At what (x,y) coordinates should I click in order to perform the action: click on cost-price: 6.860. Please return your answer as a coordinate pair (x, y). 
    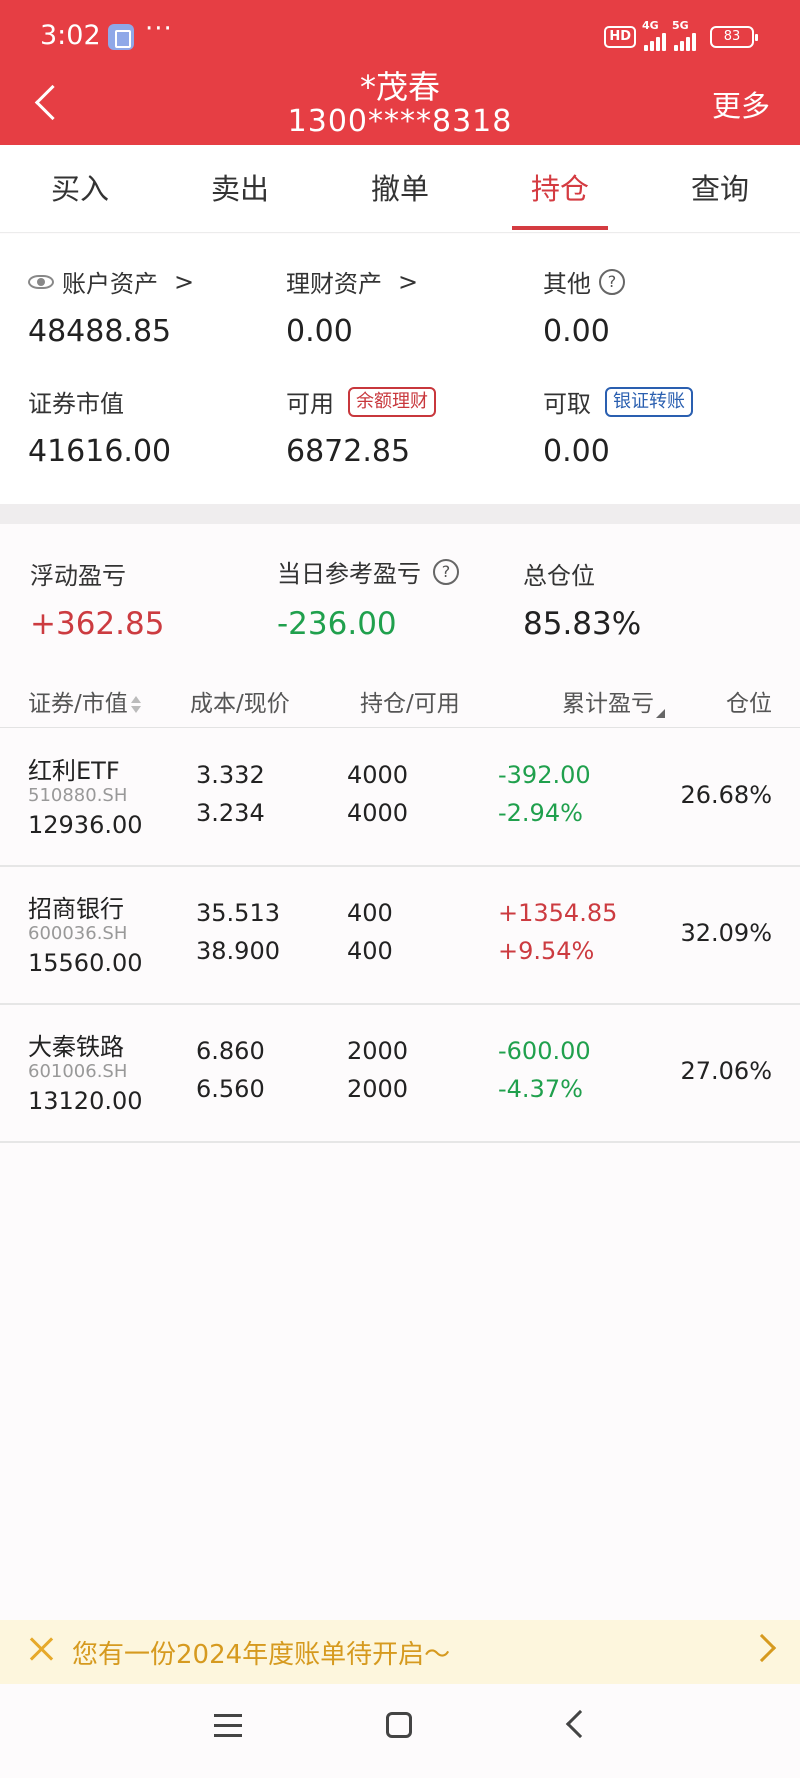
    Looking at the image, I should click on (230, 1051).